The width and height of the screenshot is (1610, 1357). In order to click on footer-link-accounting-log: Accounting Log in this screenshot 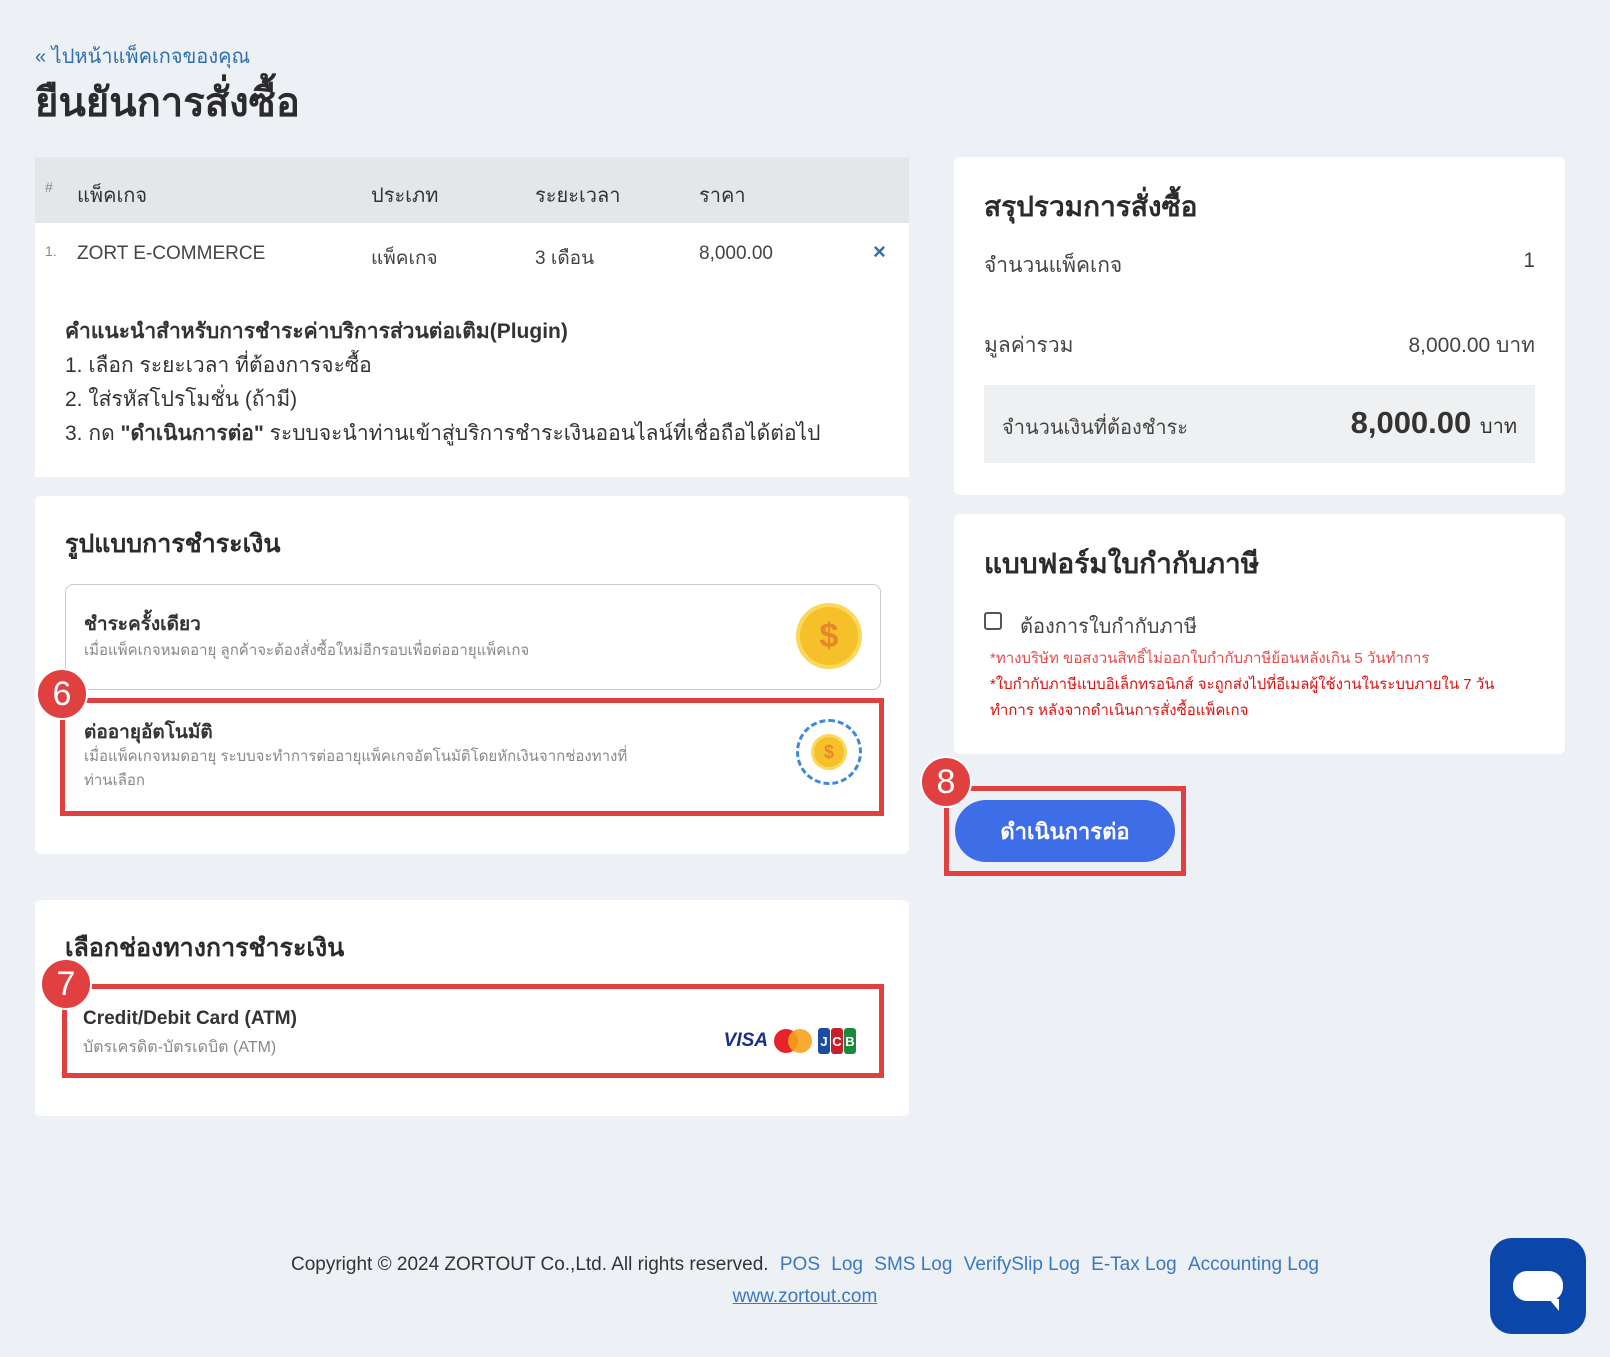, I will do `click(1253, 1264)`.